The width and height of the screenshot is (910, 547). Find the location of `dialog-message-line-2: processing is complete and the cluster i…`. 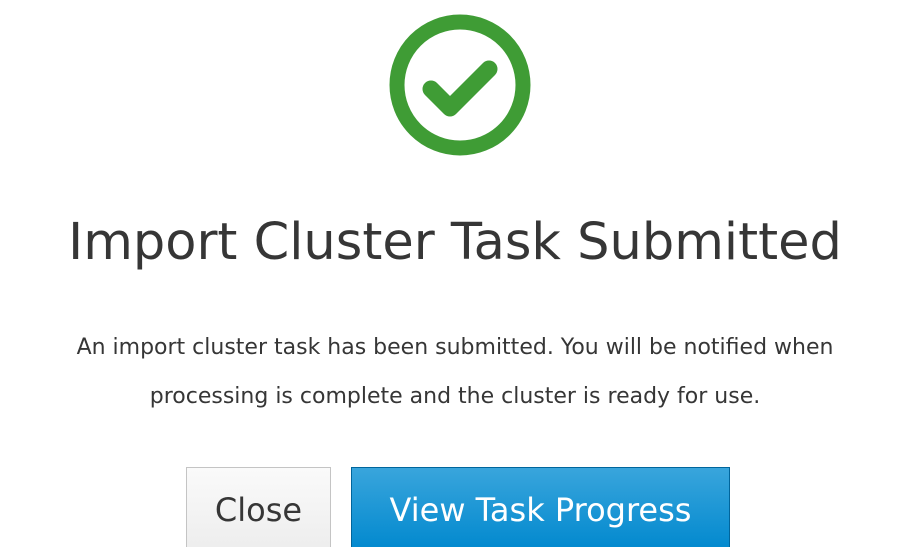

dialog-message-line-2: processing is complete and the cluster i… is located at coordinates (455, 396).